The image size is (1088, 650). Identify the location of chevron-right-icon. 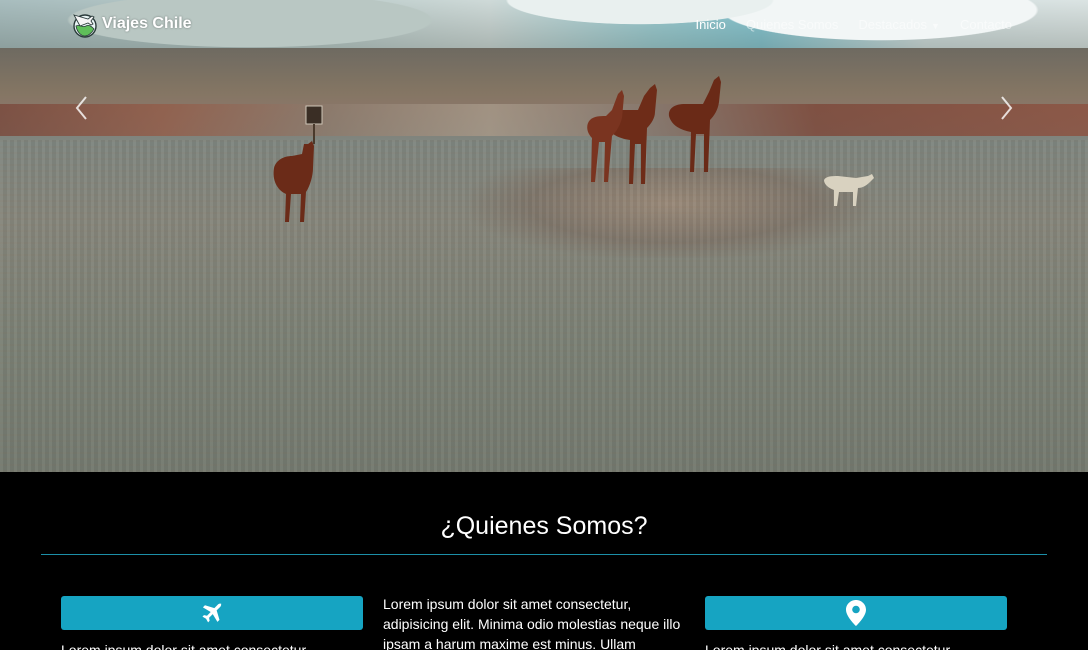
(1007, 108).